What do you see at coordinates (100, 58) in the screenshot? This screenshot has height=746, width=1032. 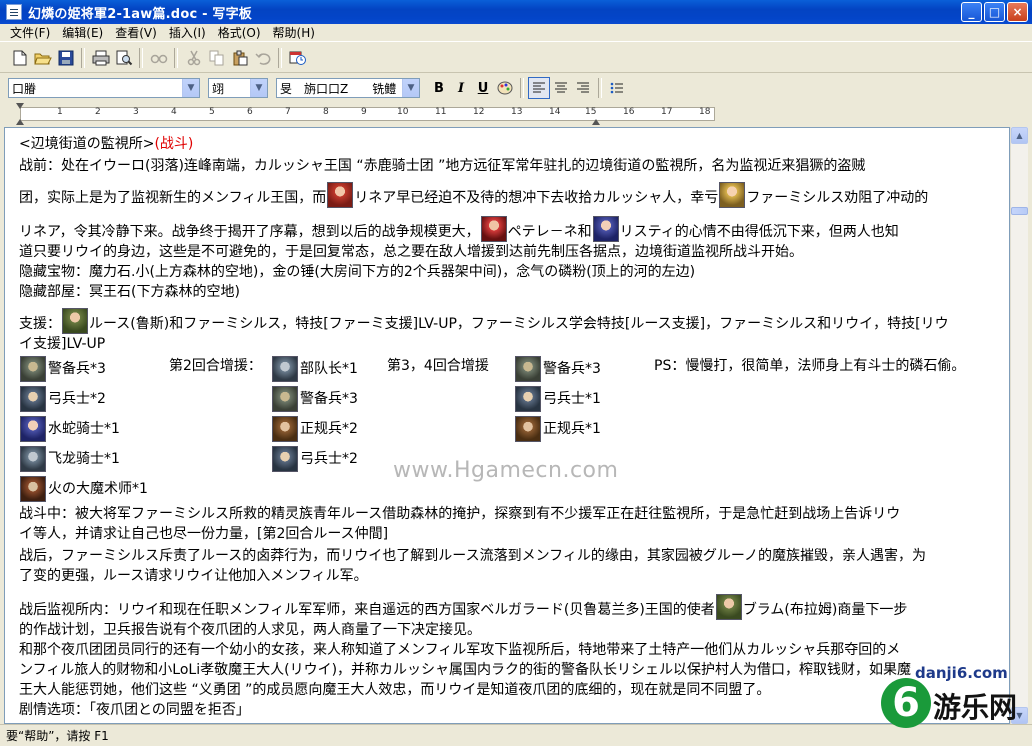 I see `print-icon` at bounding box center [100, 58].